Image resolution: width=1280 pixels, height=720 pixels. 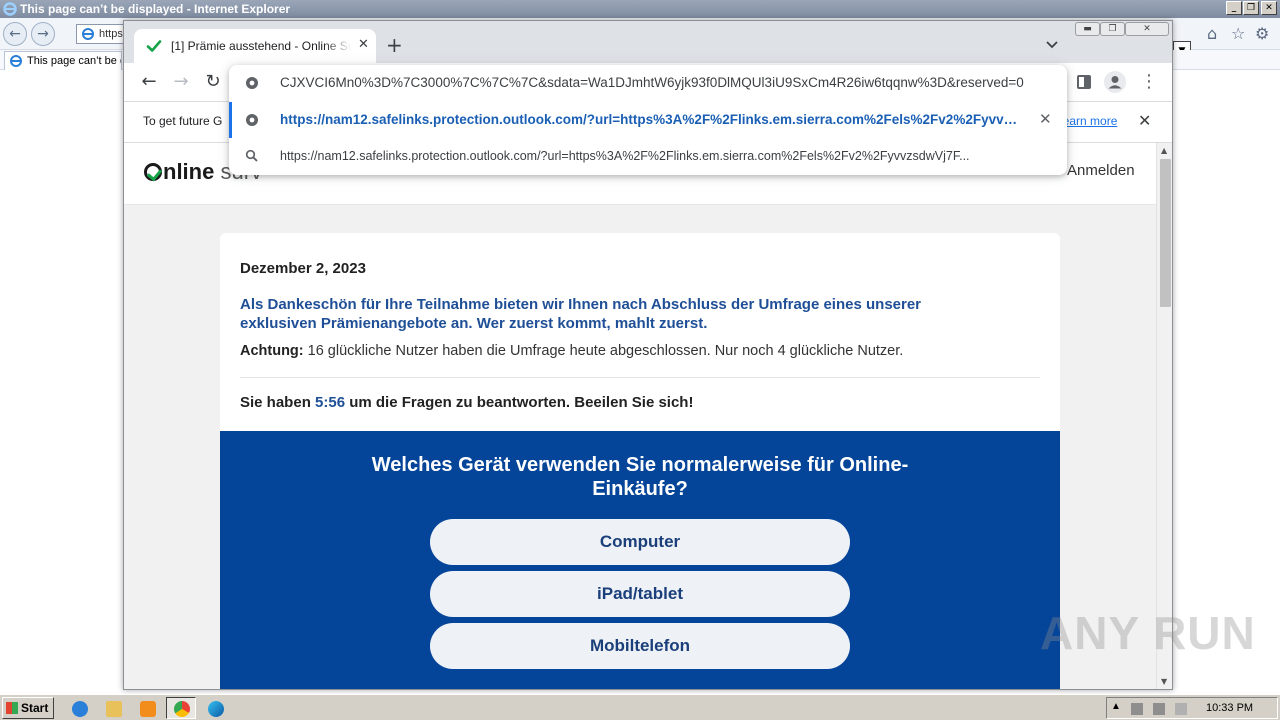 I want to click on answer-computer-button: Computer, so click(x=640, y=542).